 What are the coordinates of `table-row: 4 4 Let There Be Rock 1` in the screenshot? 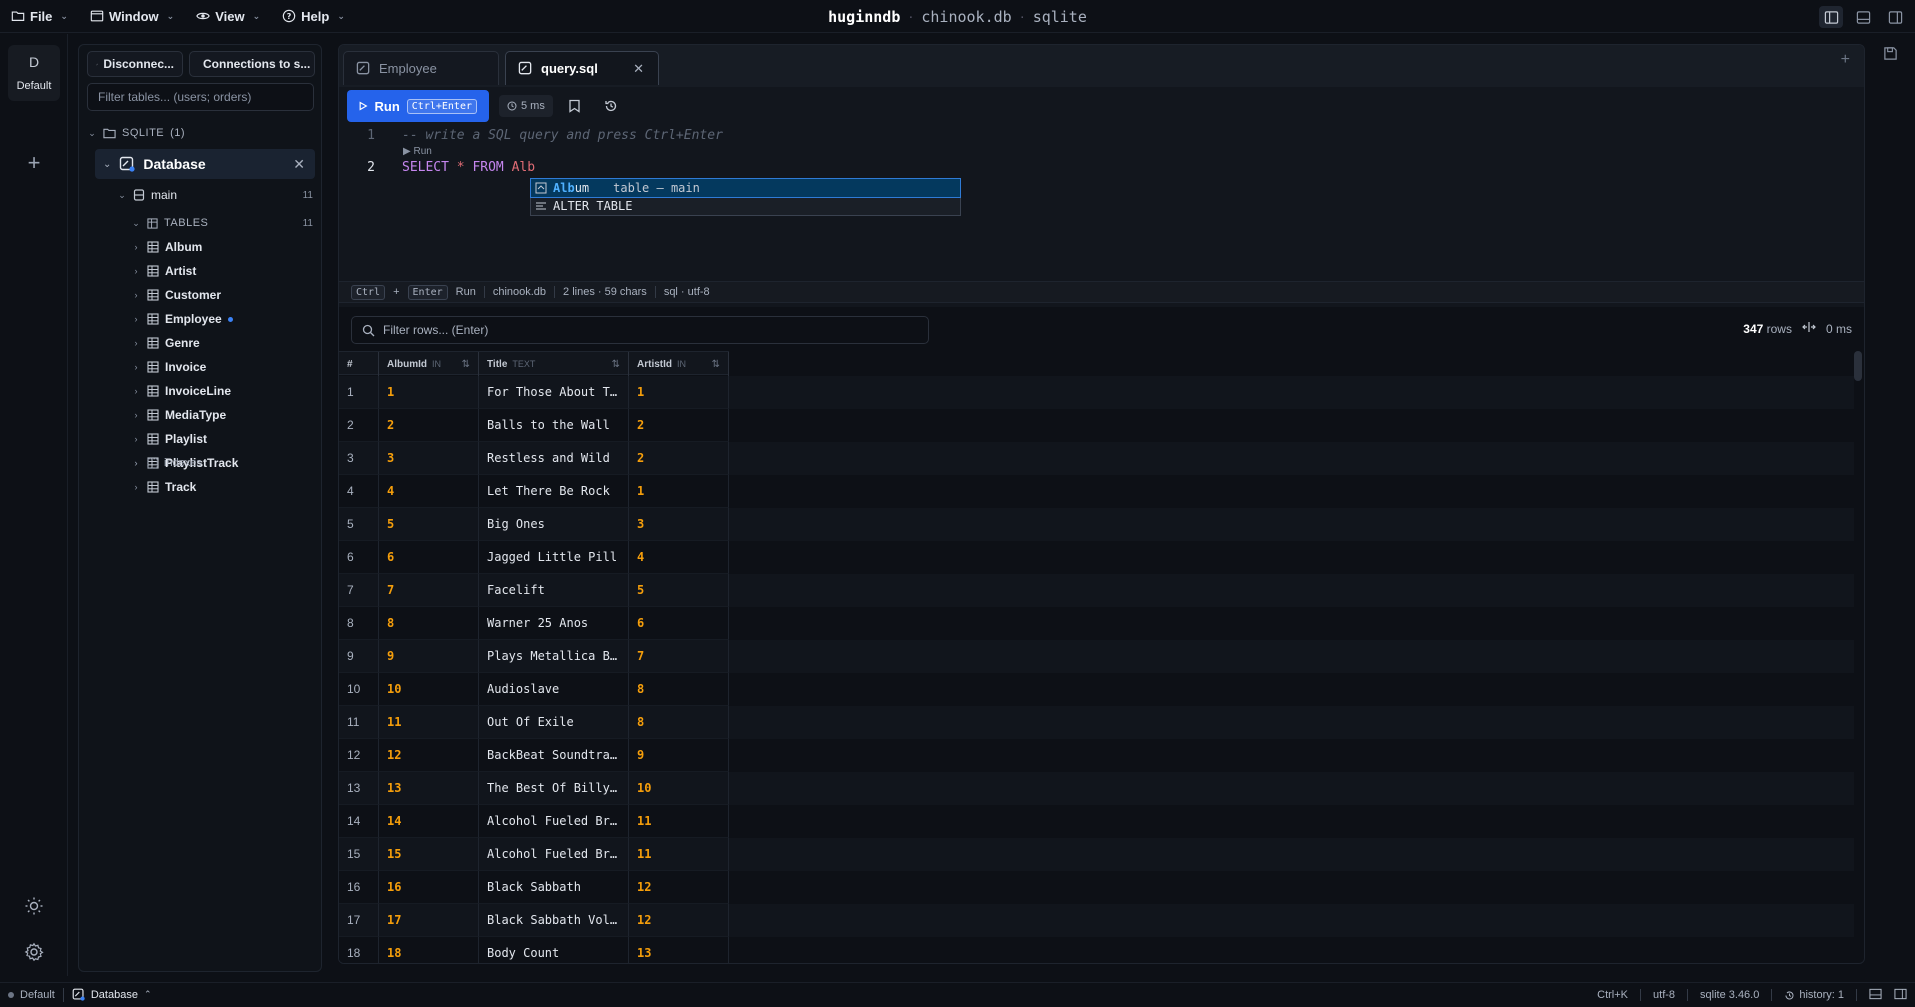 It's located at (1096, 491).